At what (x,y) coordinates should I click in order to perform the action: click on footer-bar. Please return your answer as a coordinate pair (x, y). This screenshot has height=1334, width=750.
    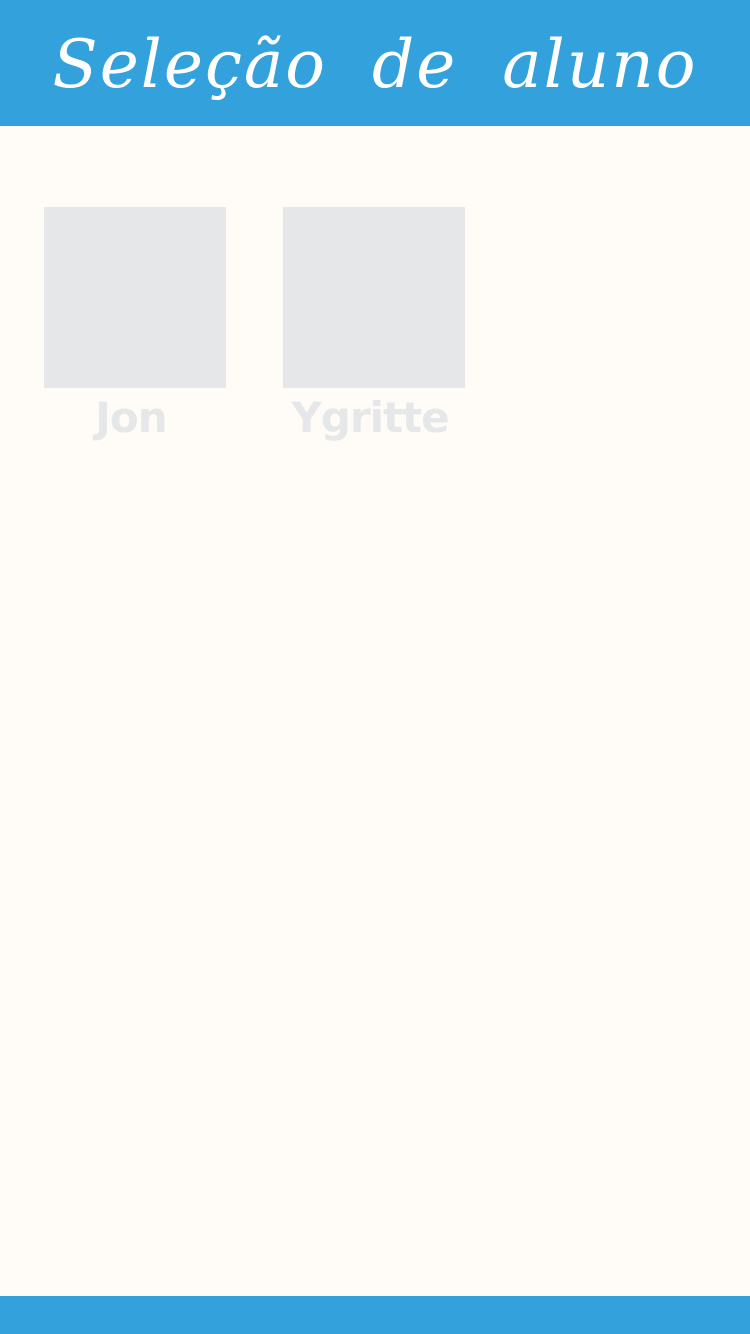
    Looking at the image, I should click on (375, 1315).